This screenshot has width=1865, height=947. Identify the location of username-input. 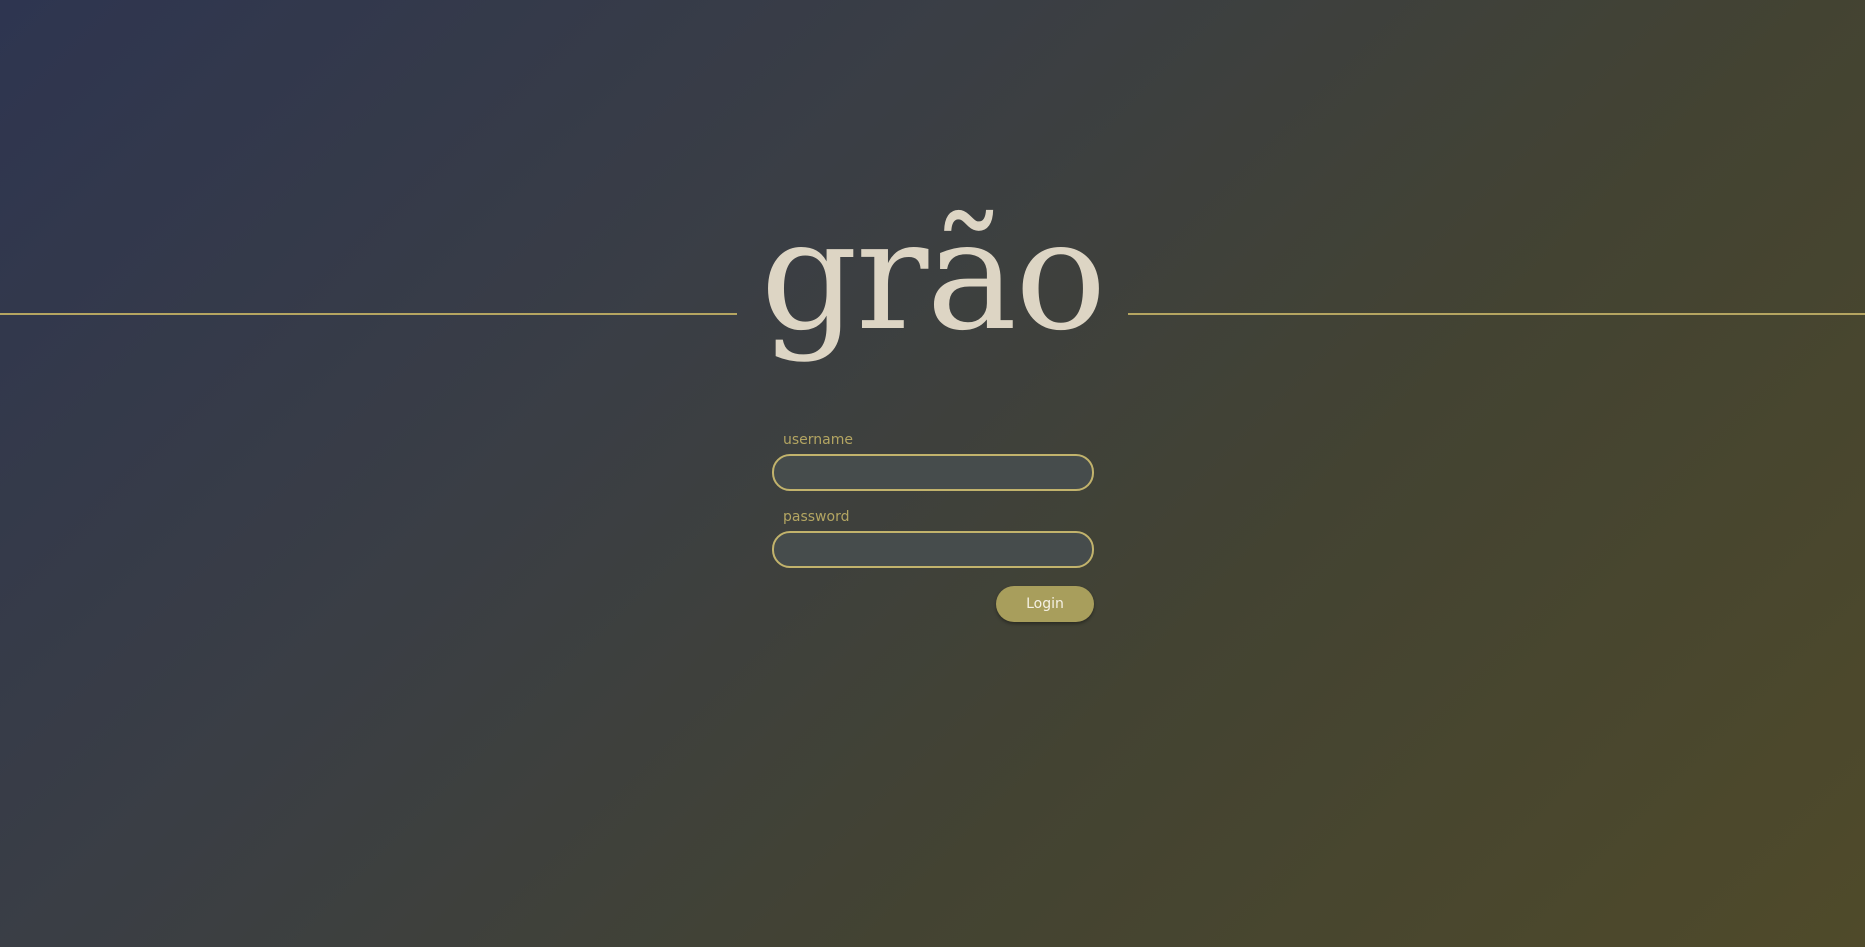
(933, 472).